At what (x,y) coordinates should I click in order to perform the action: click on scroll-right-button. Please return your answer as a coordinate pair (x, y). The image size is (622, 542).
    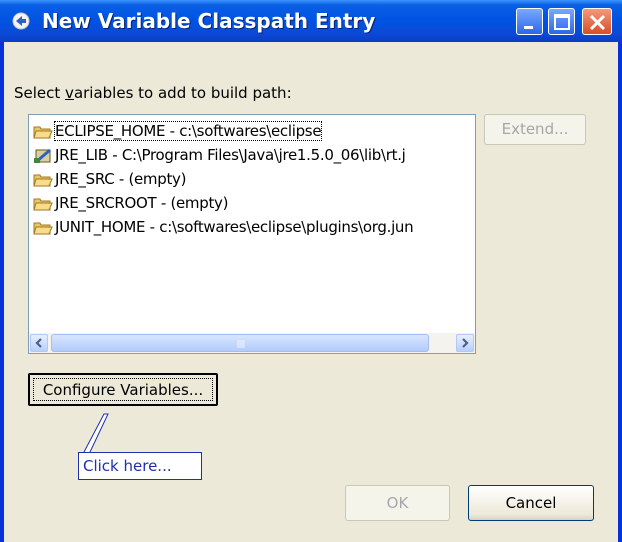
    Looking at the image, I should click on (465, 343).